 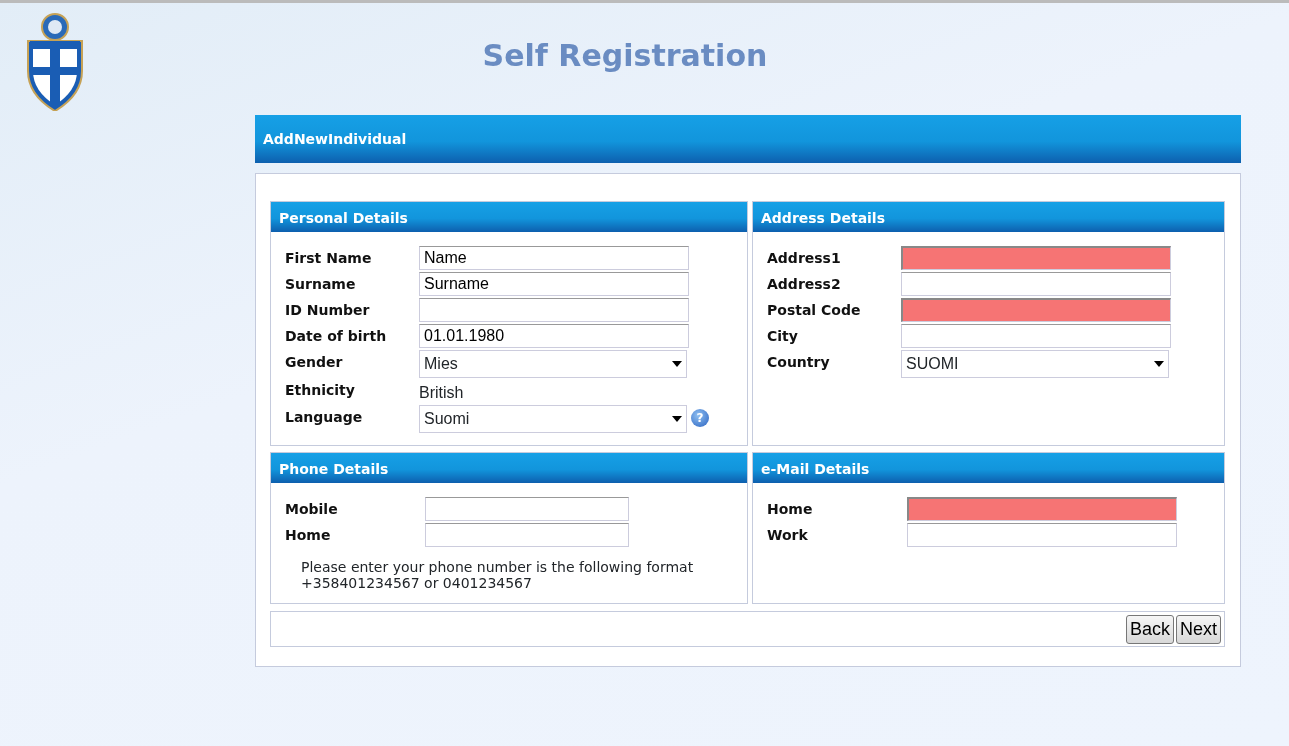 I want to click on input-field: Surname, so click(x=554, y=284).